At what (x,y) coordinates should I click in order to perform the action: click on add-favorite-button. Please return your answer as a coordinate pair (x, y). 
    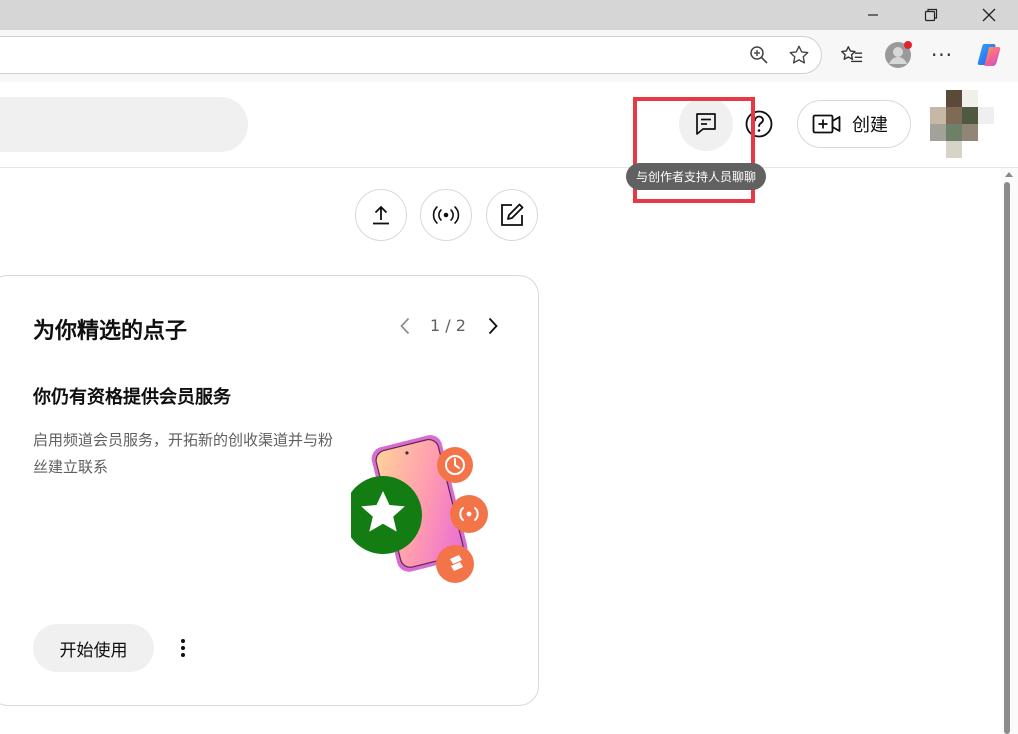
    Looking at the image, I should click on (799, 55).